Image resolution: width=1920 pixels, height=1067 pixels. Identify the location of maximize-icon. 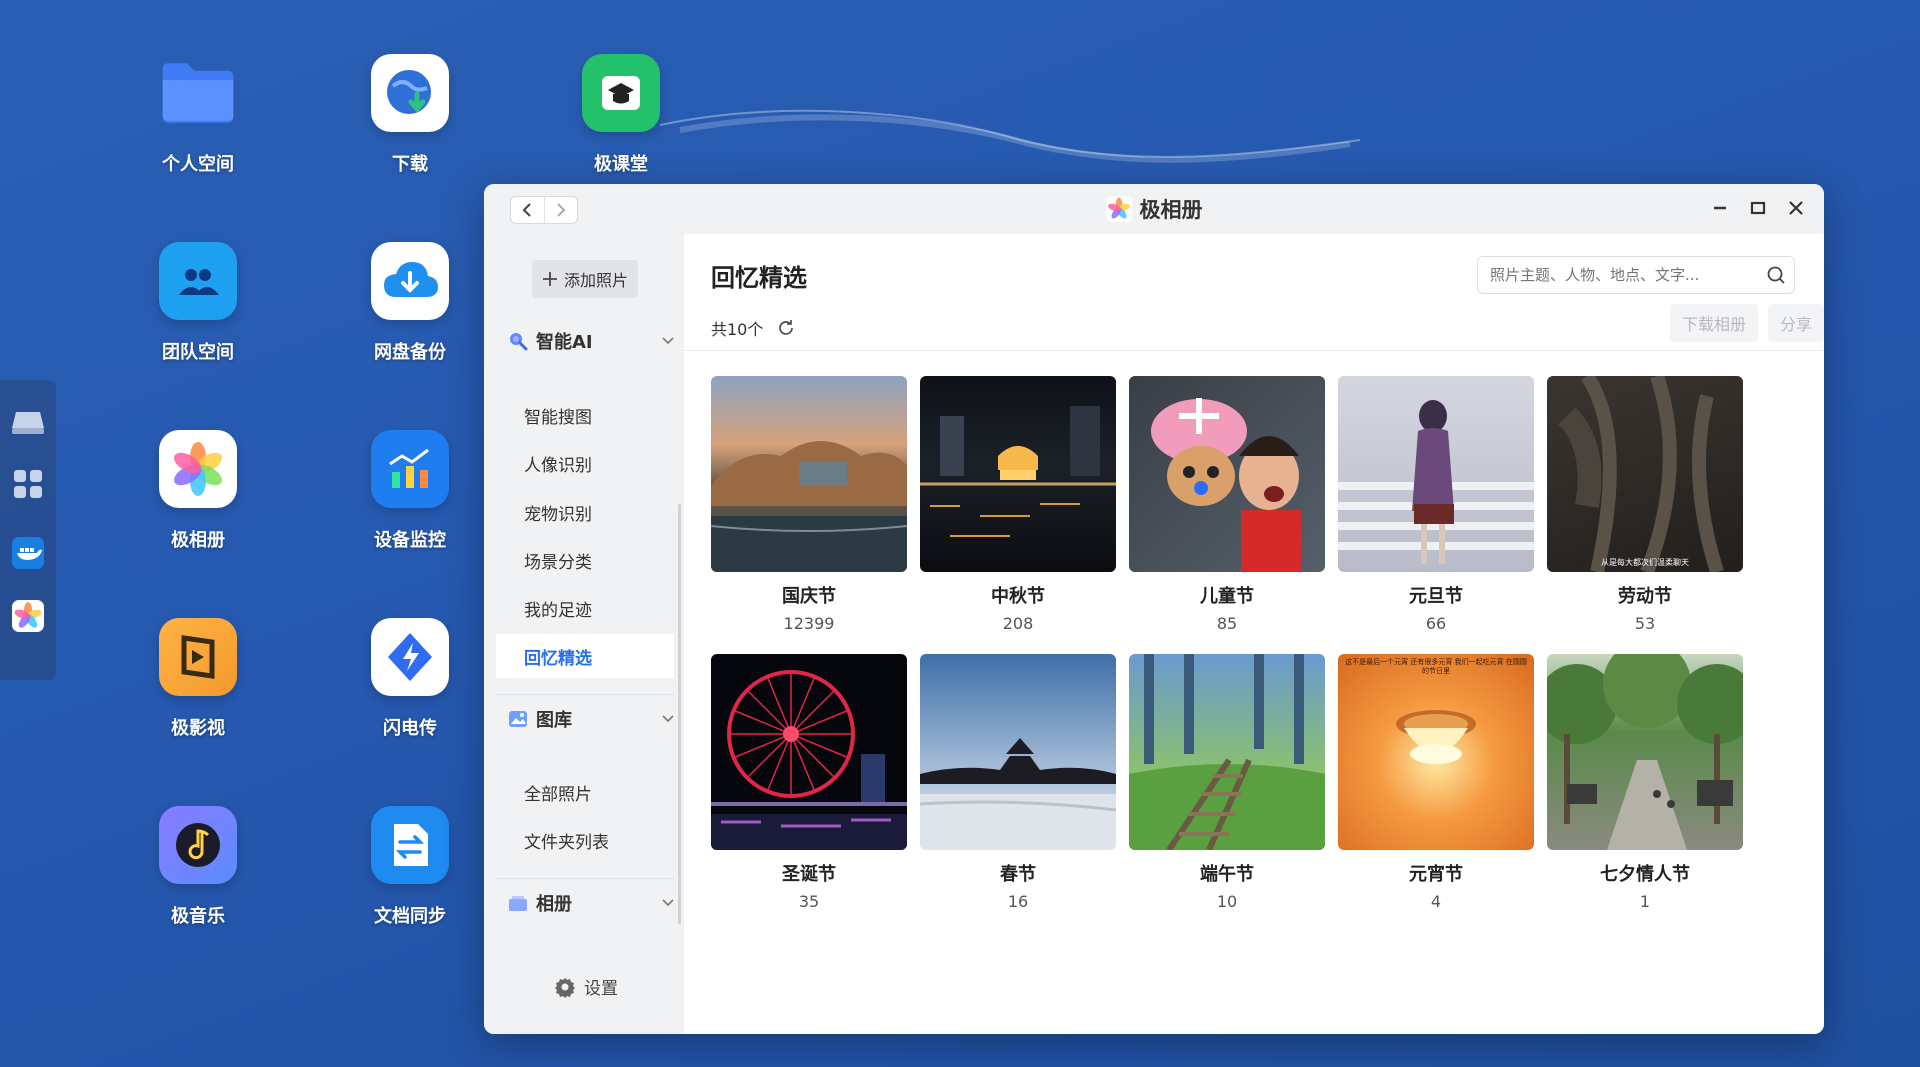
(1758, 208).